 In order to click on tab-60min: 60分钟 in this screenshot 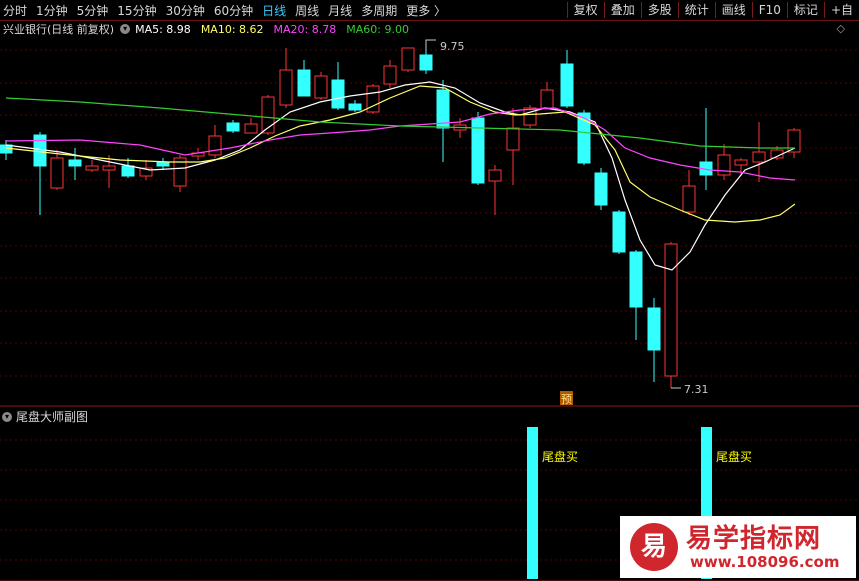, I will do `click(233, 10)`.